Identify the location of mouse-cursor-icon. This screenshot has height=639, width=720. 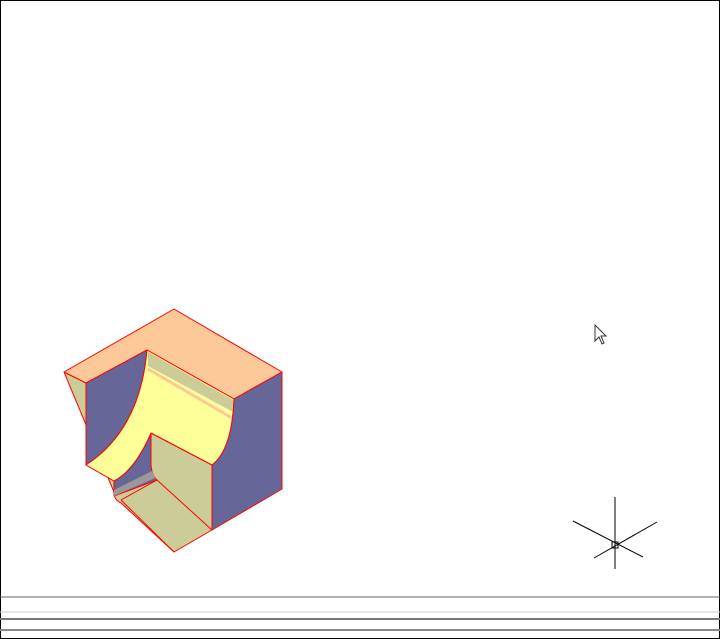
(601, 334).